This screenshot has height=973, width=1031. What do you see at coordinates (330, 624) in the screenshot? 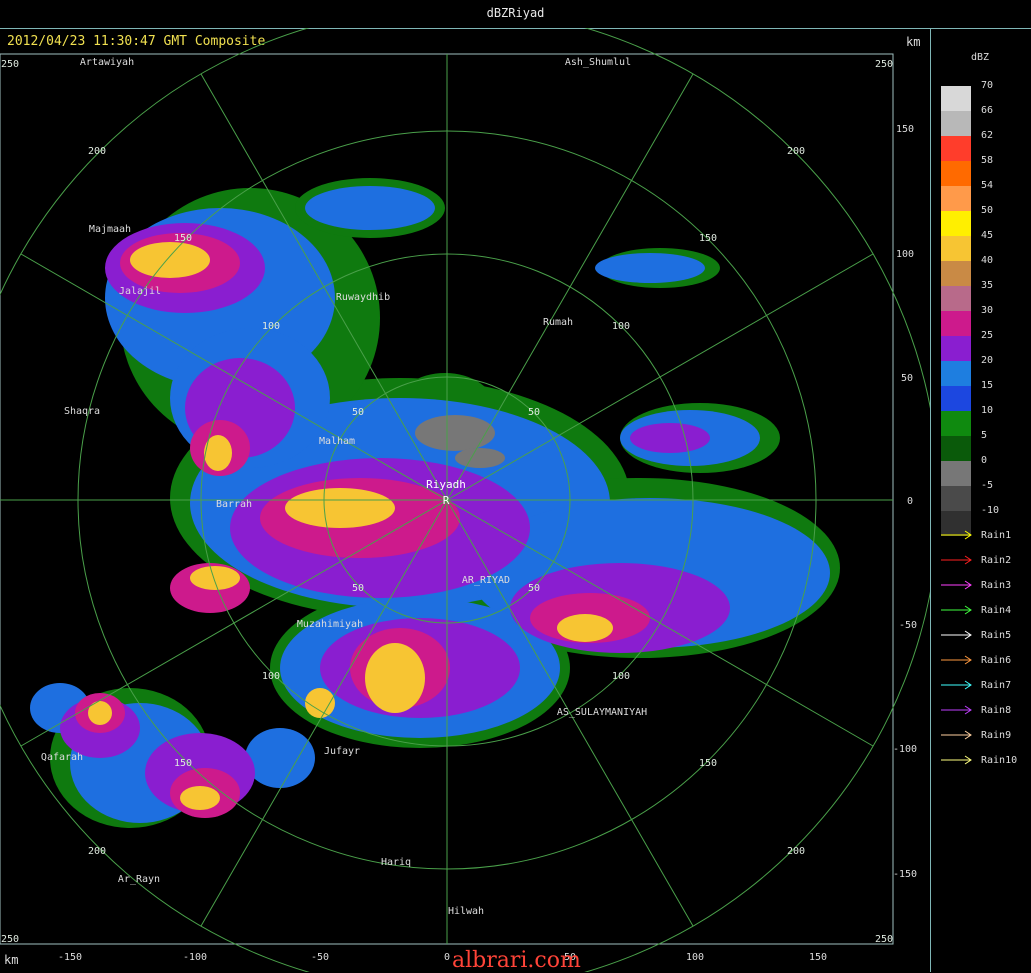
I see `city-label-muzahimiyah: Muzahimiyah` at bounding box center [330, 624].